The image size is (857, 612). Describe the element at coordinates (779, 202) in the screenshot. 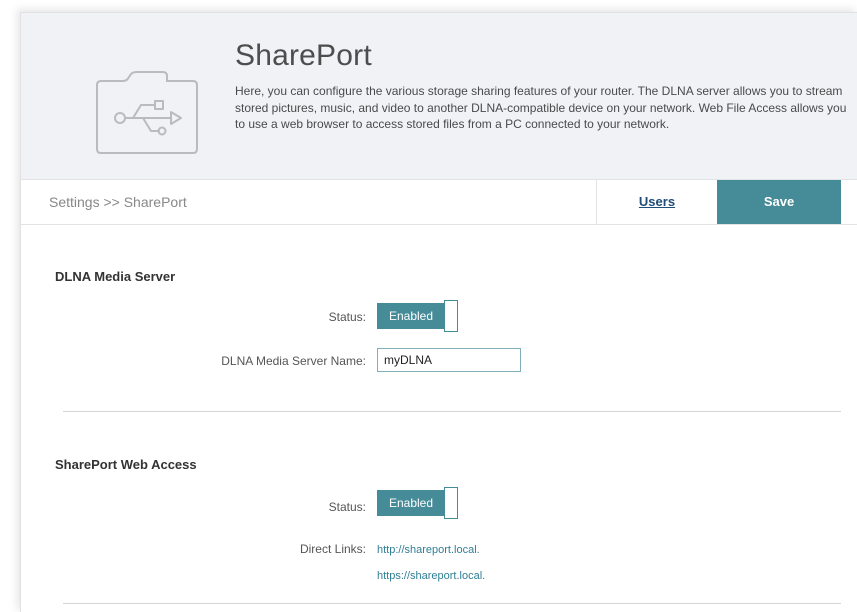

I see `save-button: Save` at that location.